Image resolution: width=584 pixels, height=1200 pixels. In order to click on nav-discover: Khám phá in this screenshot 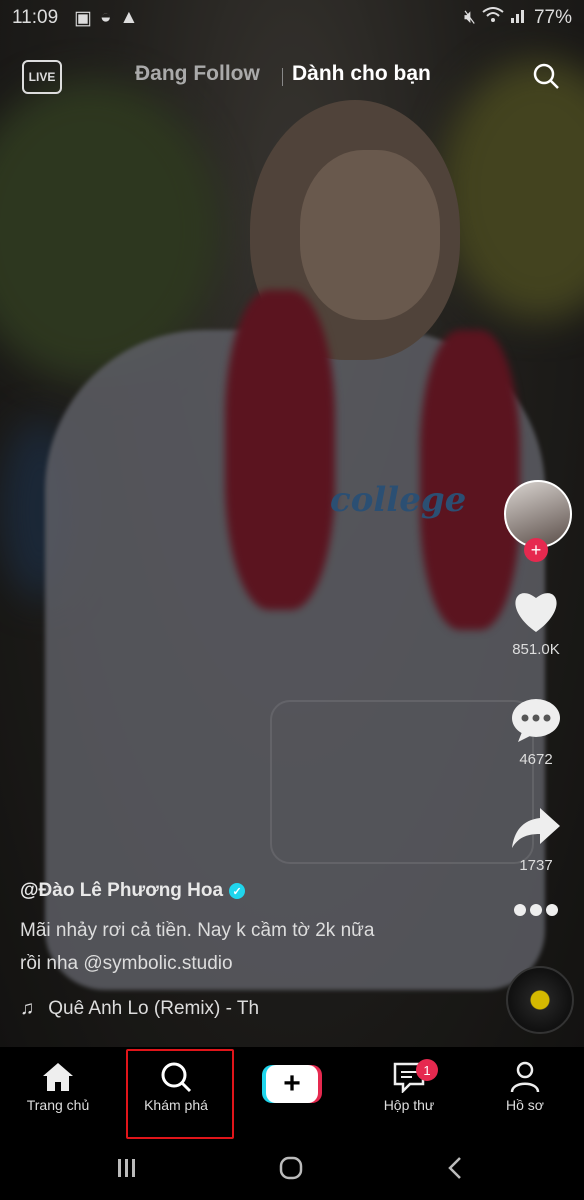, I will do `click(176, 1087)`.